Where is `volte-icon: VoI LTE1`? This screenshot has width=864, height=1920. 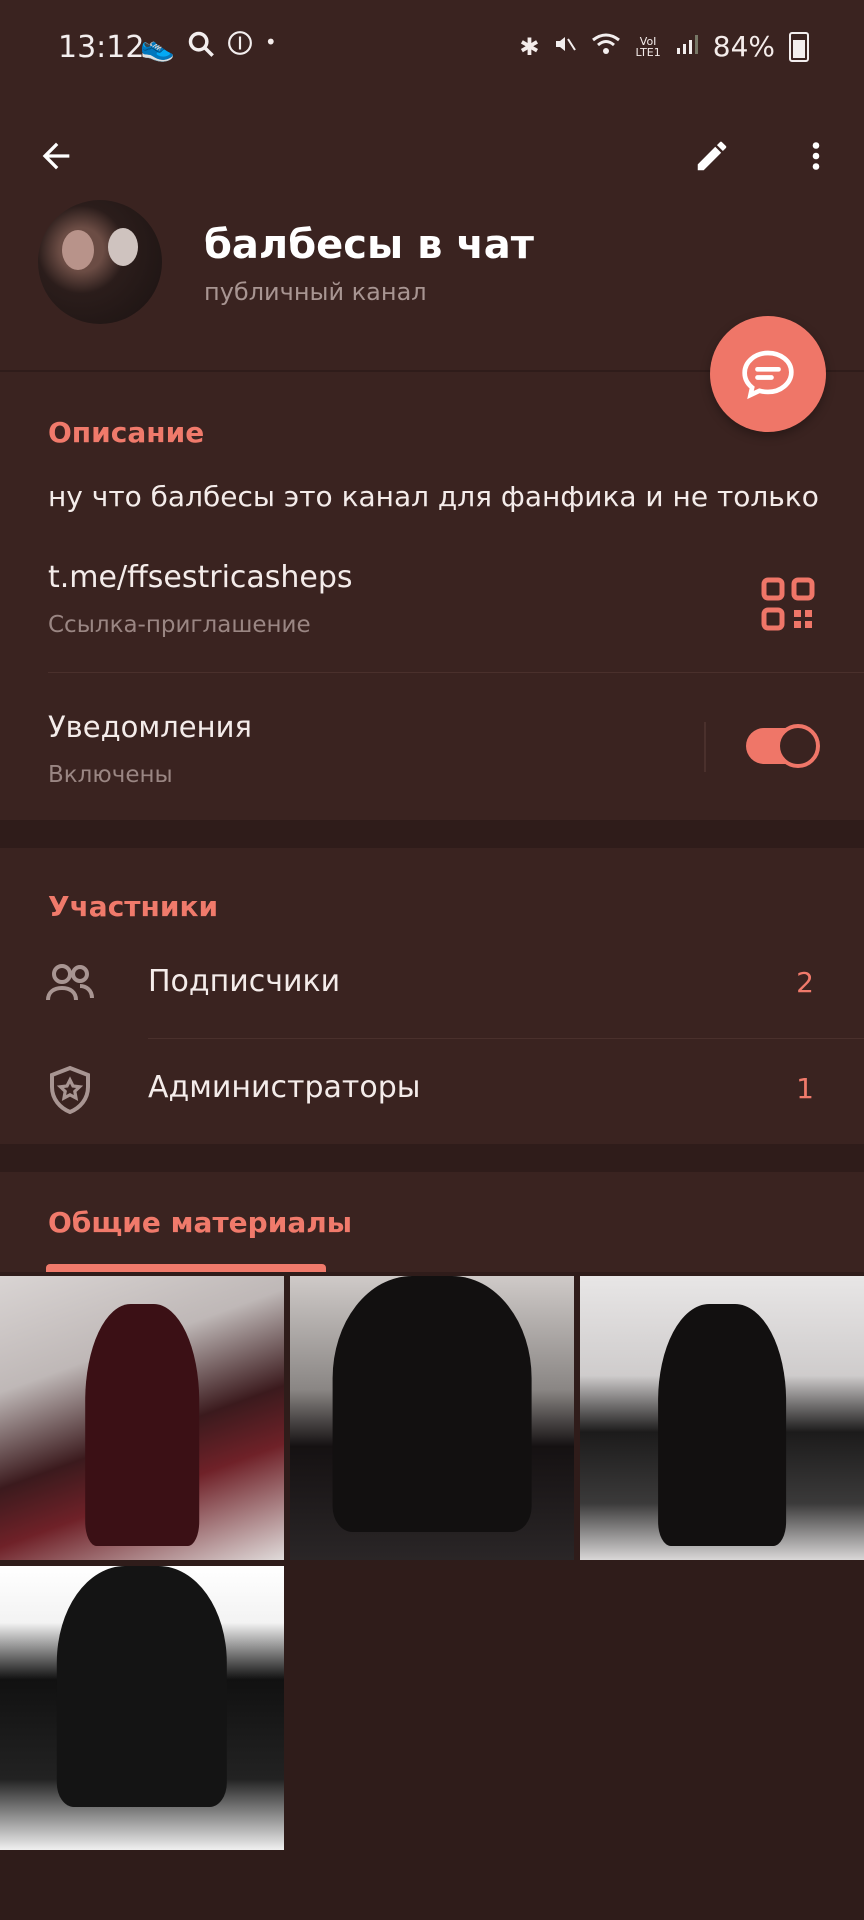 volte-icon: VoI LTE1 is located at coordinates (648, 46).